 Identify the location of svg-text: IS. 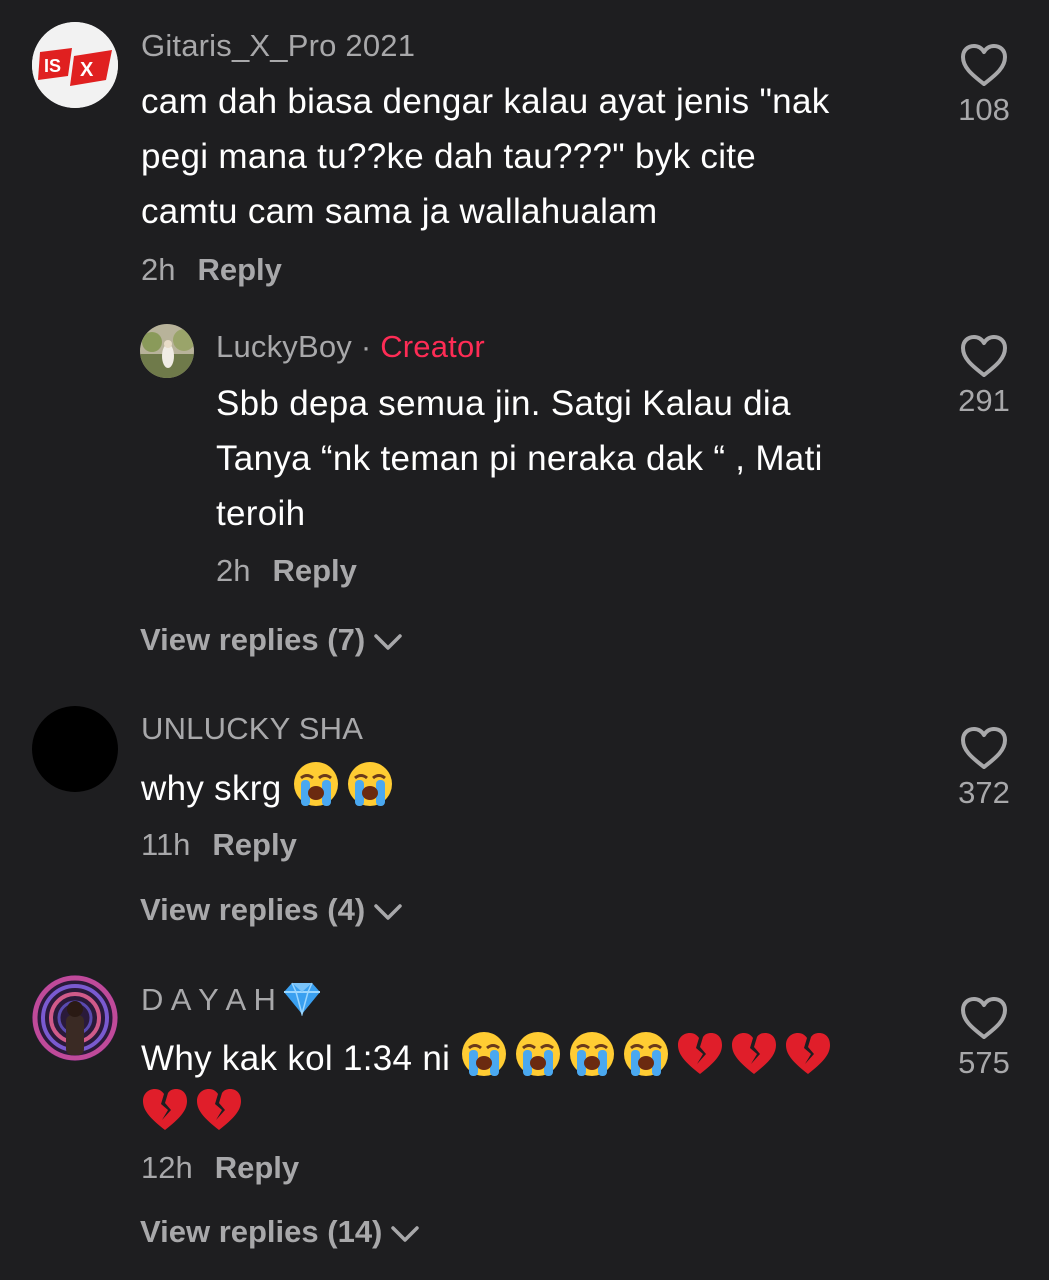
(52, 66).